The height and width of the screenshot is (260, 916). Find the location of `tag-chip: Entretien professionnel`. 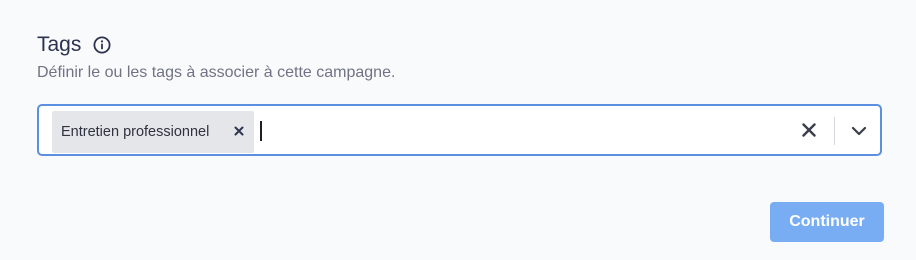

tag-chip: Entretien professionnel is located at coordinates (153, 132).